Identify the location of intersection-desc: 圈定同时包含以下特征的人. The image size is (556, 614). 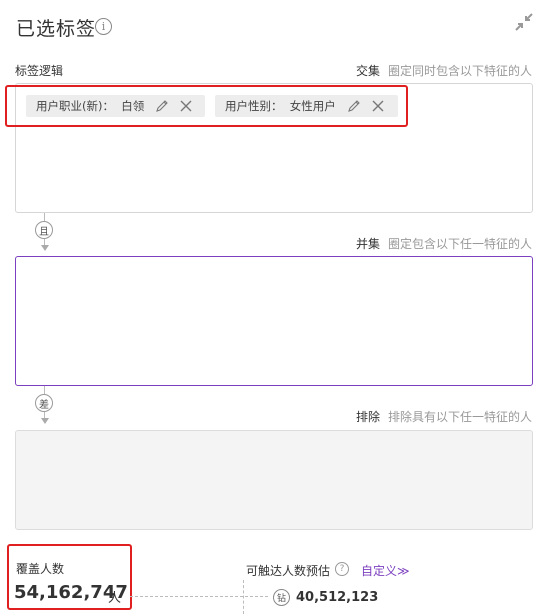
(460, 71).